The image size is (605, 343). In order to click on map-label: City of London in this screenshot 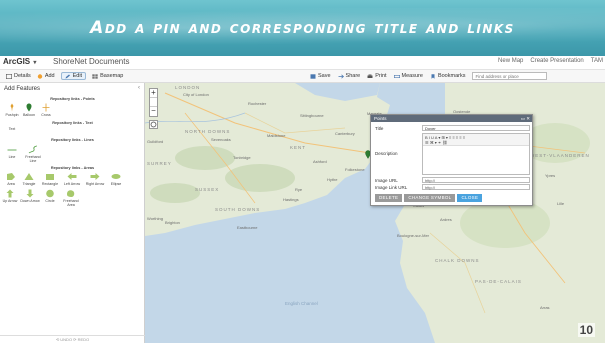, I will do `click(196, 94)`.